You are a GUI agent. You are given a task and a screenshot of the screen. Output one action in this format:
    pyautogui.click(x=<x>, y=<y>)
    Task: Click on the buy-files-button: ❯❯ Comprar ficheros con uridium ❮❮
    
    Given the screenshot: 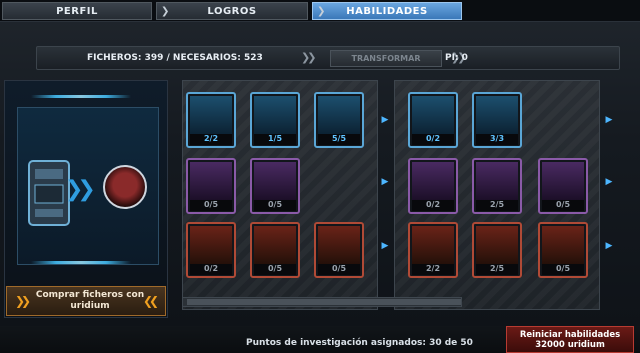 What is the action you would take?
    pyautogui.click(x=86, y=301)
    